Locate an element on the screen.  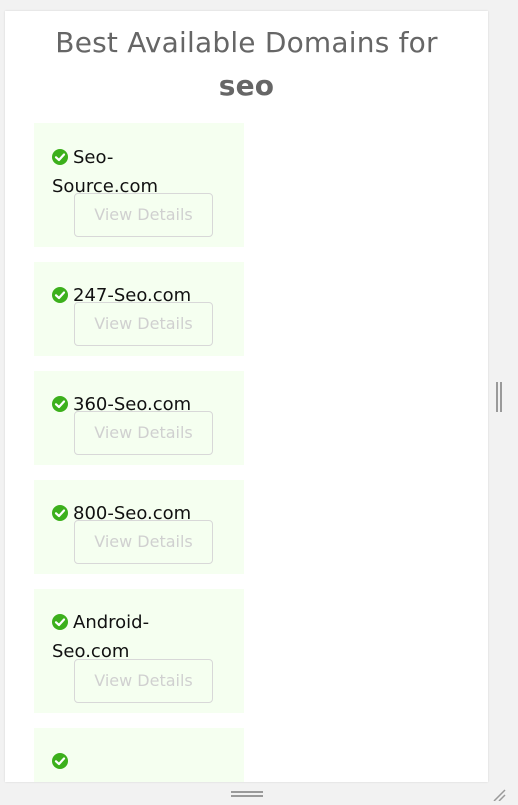
domain-name-line1: Android- is located at coordinates (111, 622).